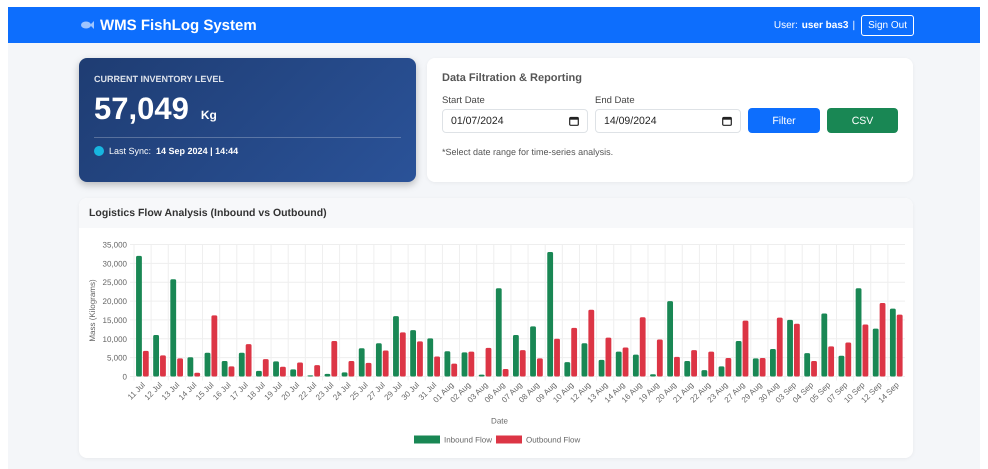 This screenshot has height=469, width=988. What do you see at coordinates (887, 25) in the screenshot?
I see `sign-out-button: Sign Out` at bounding box center [887, 25].